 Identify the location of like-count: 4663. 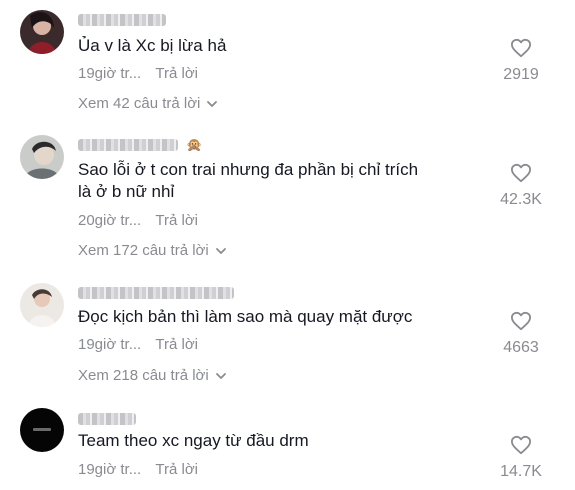
(521, 347).